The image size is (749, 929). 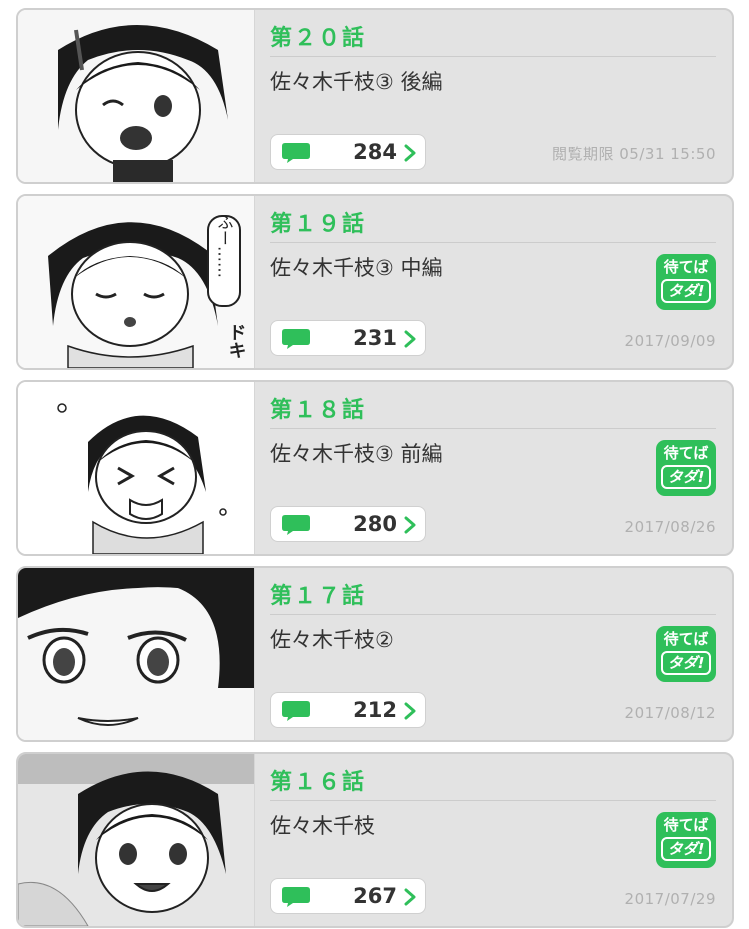 I want to click on manga-girl-eyes-closed-image: ふー…… ドキ, so click(x=136, y=282).